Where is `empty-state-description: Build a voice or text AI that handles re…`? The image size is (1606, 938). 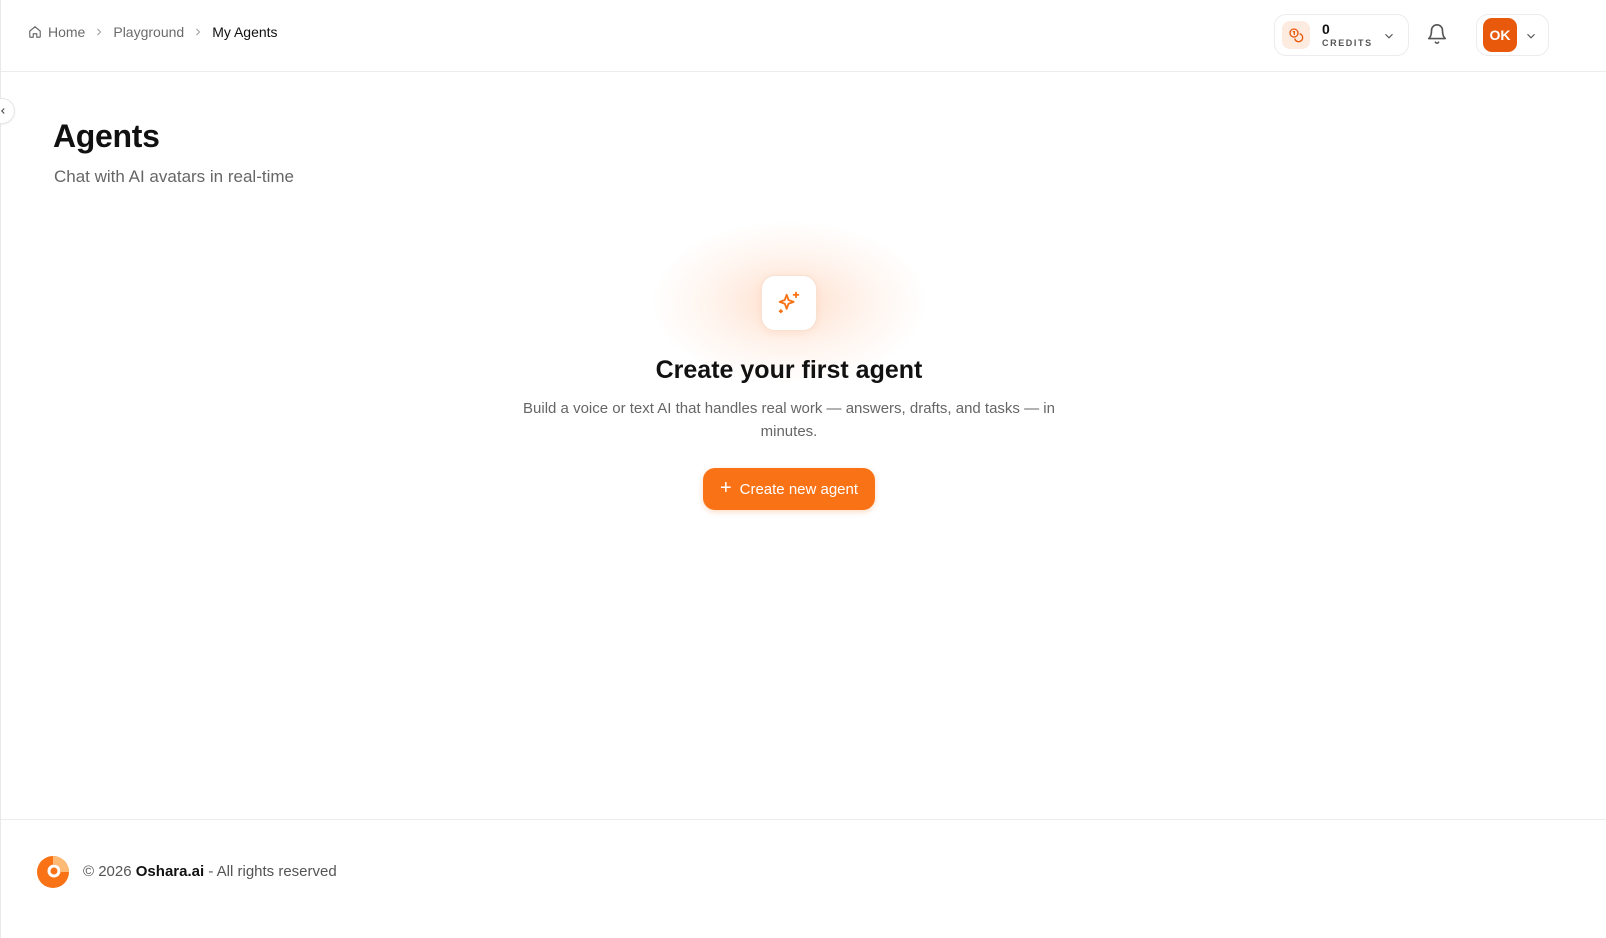 empty-state-description: Build a voice or text AI that handles re… is located at coordinates (789, 420).